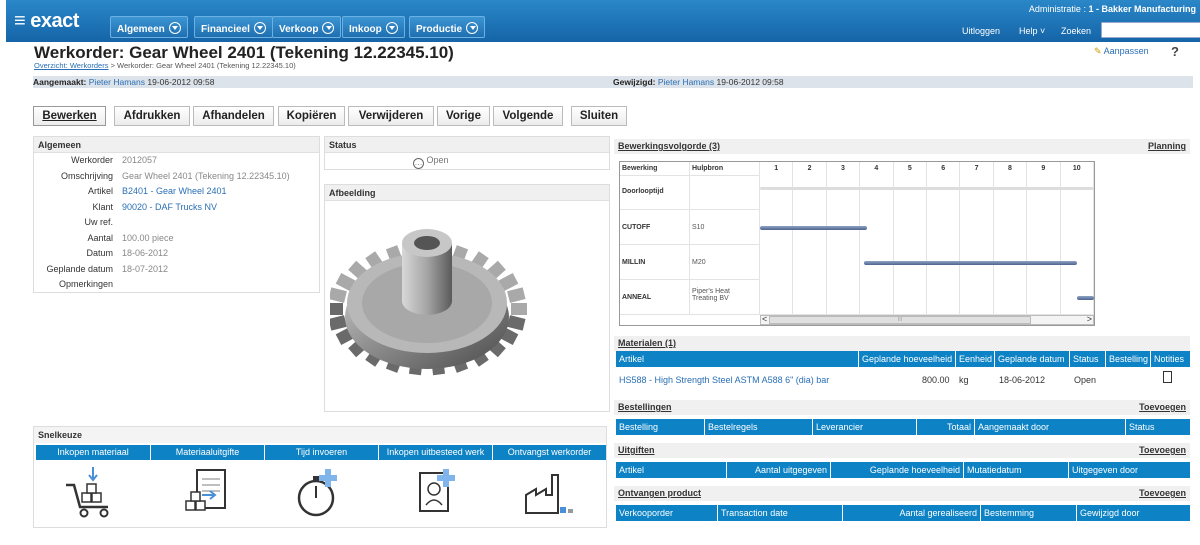  I want to click on col-issue-planned-qty: Geplande hoeveelheid, so click(896, 470).